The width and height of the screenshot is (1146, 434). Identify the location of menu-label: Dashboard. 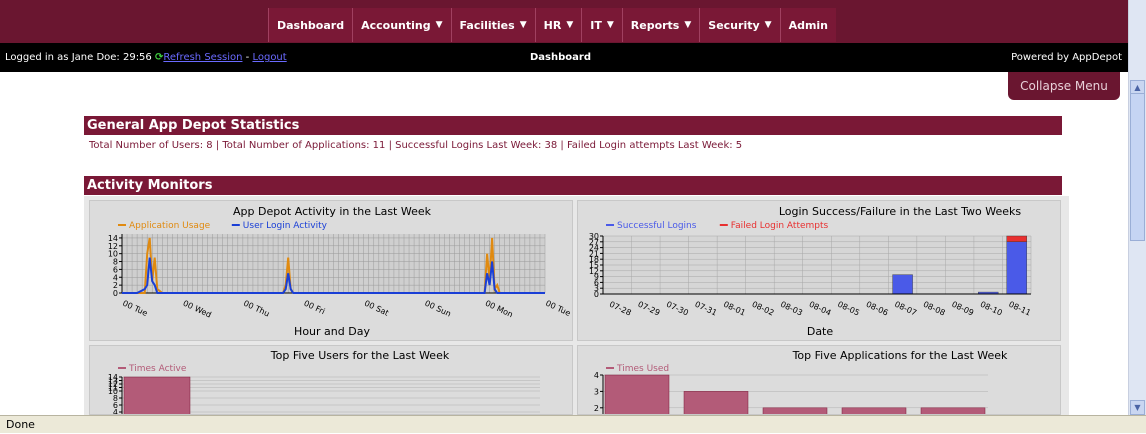
(311, 25).